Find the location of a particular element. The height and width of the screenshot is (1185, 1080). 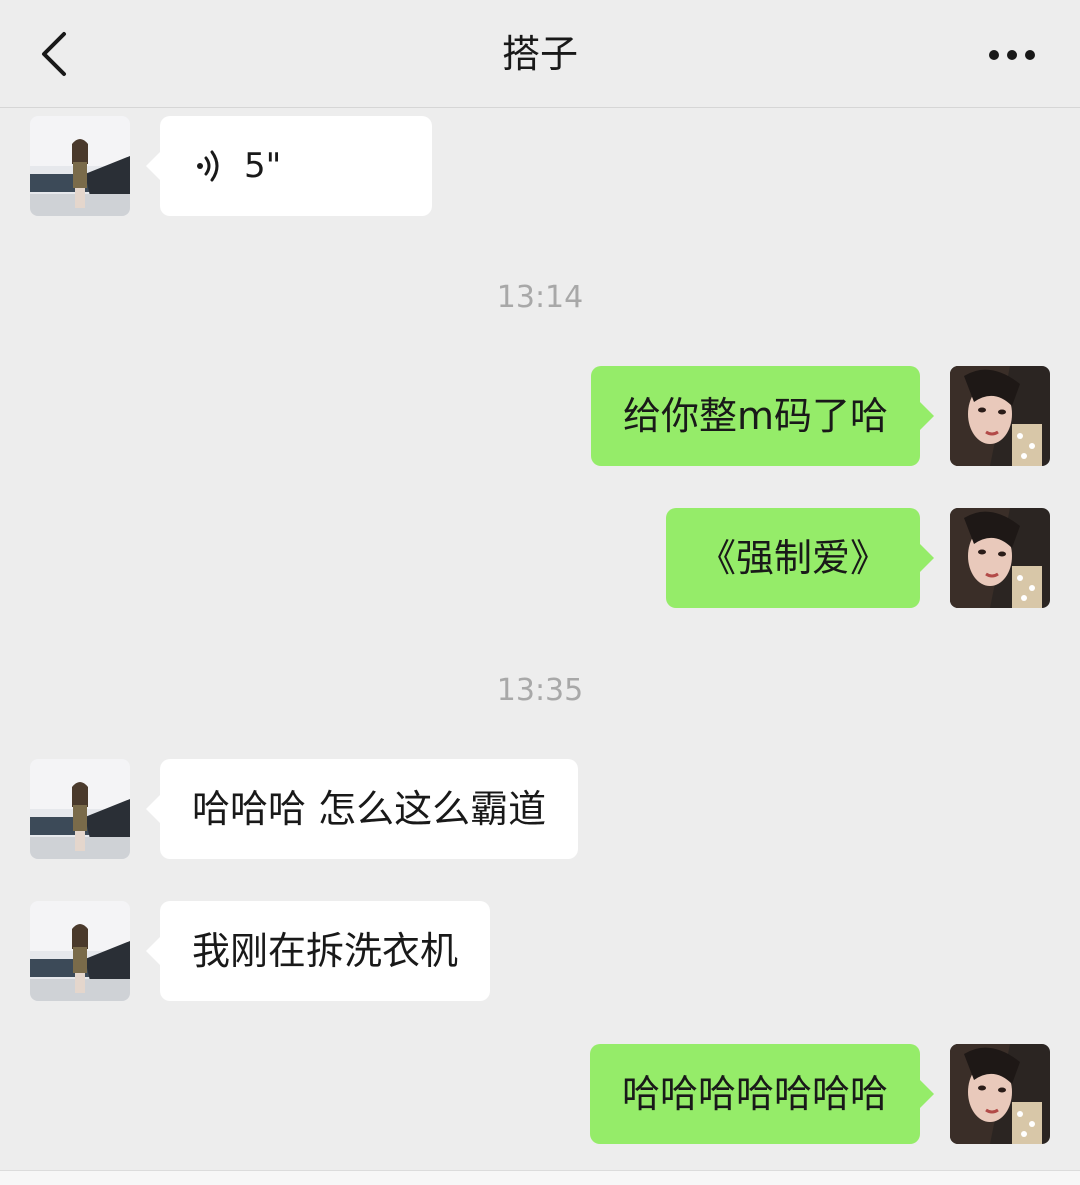

timestamp: 13:35 is located at coordinates (540, 690).